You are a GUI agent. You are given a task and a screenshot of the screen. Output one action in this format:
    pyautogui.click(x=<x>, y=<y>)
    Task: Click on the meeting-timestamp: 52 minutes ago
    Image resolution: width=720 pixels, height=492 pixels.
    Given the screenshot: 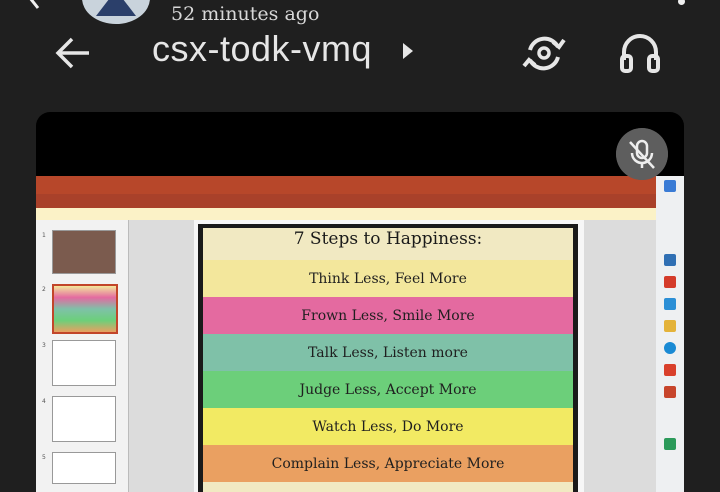 What is the action you would take?
    pyautogui.click(x=245, y=14)
    